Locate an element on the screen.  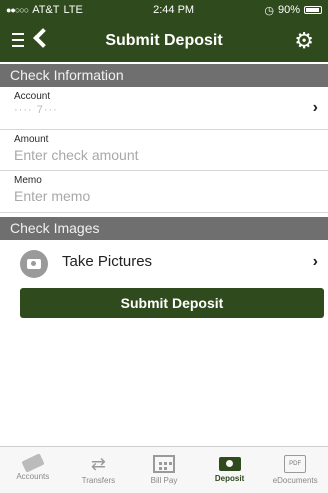
signal-dots-icon: ●●○○○ is located at coordinates (17, 10).